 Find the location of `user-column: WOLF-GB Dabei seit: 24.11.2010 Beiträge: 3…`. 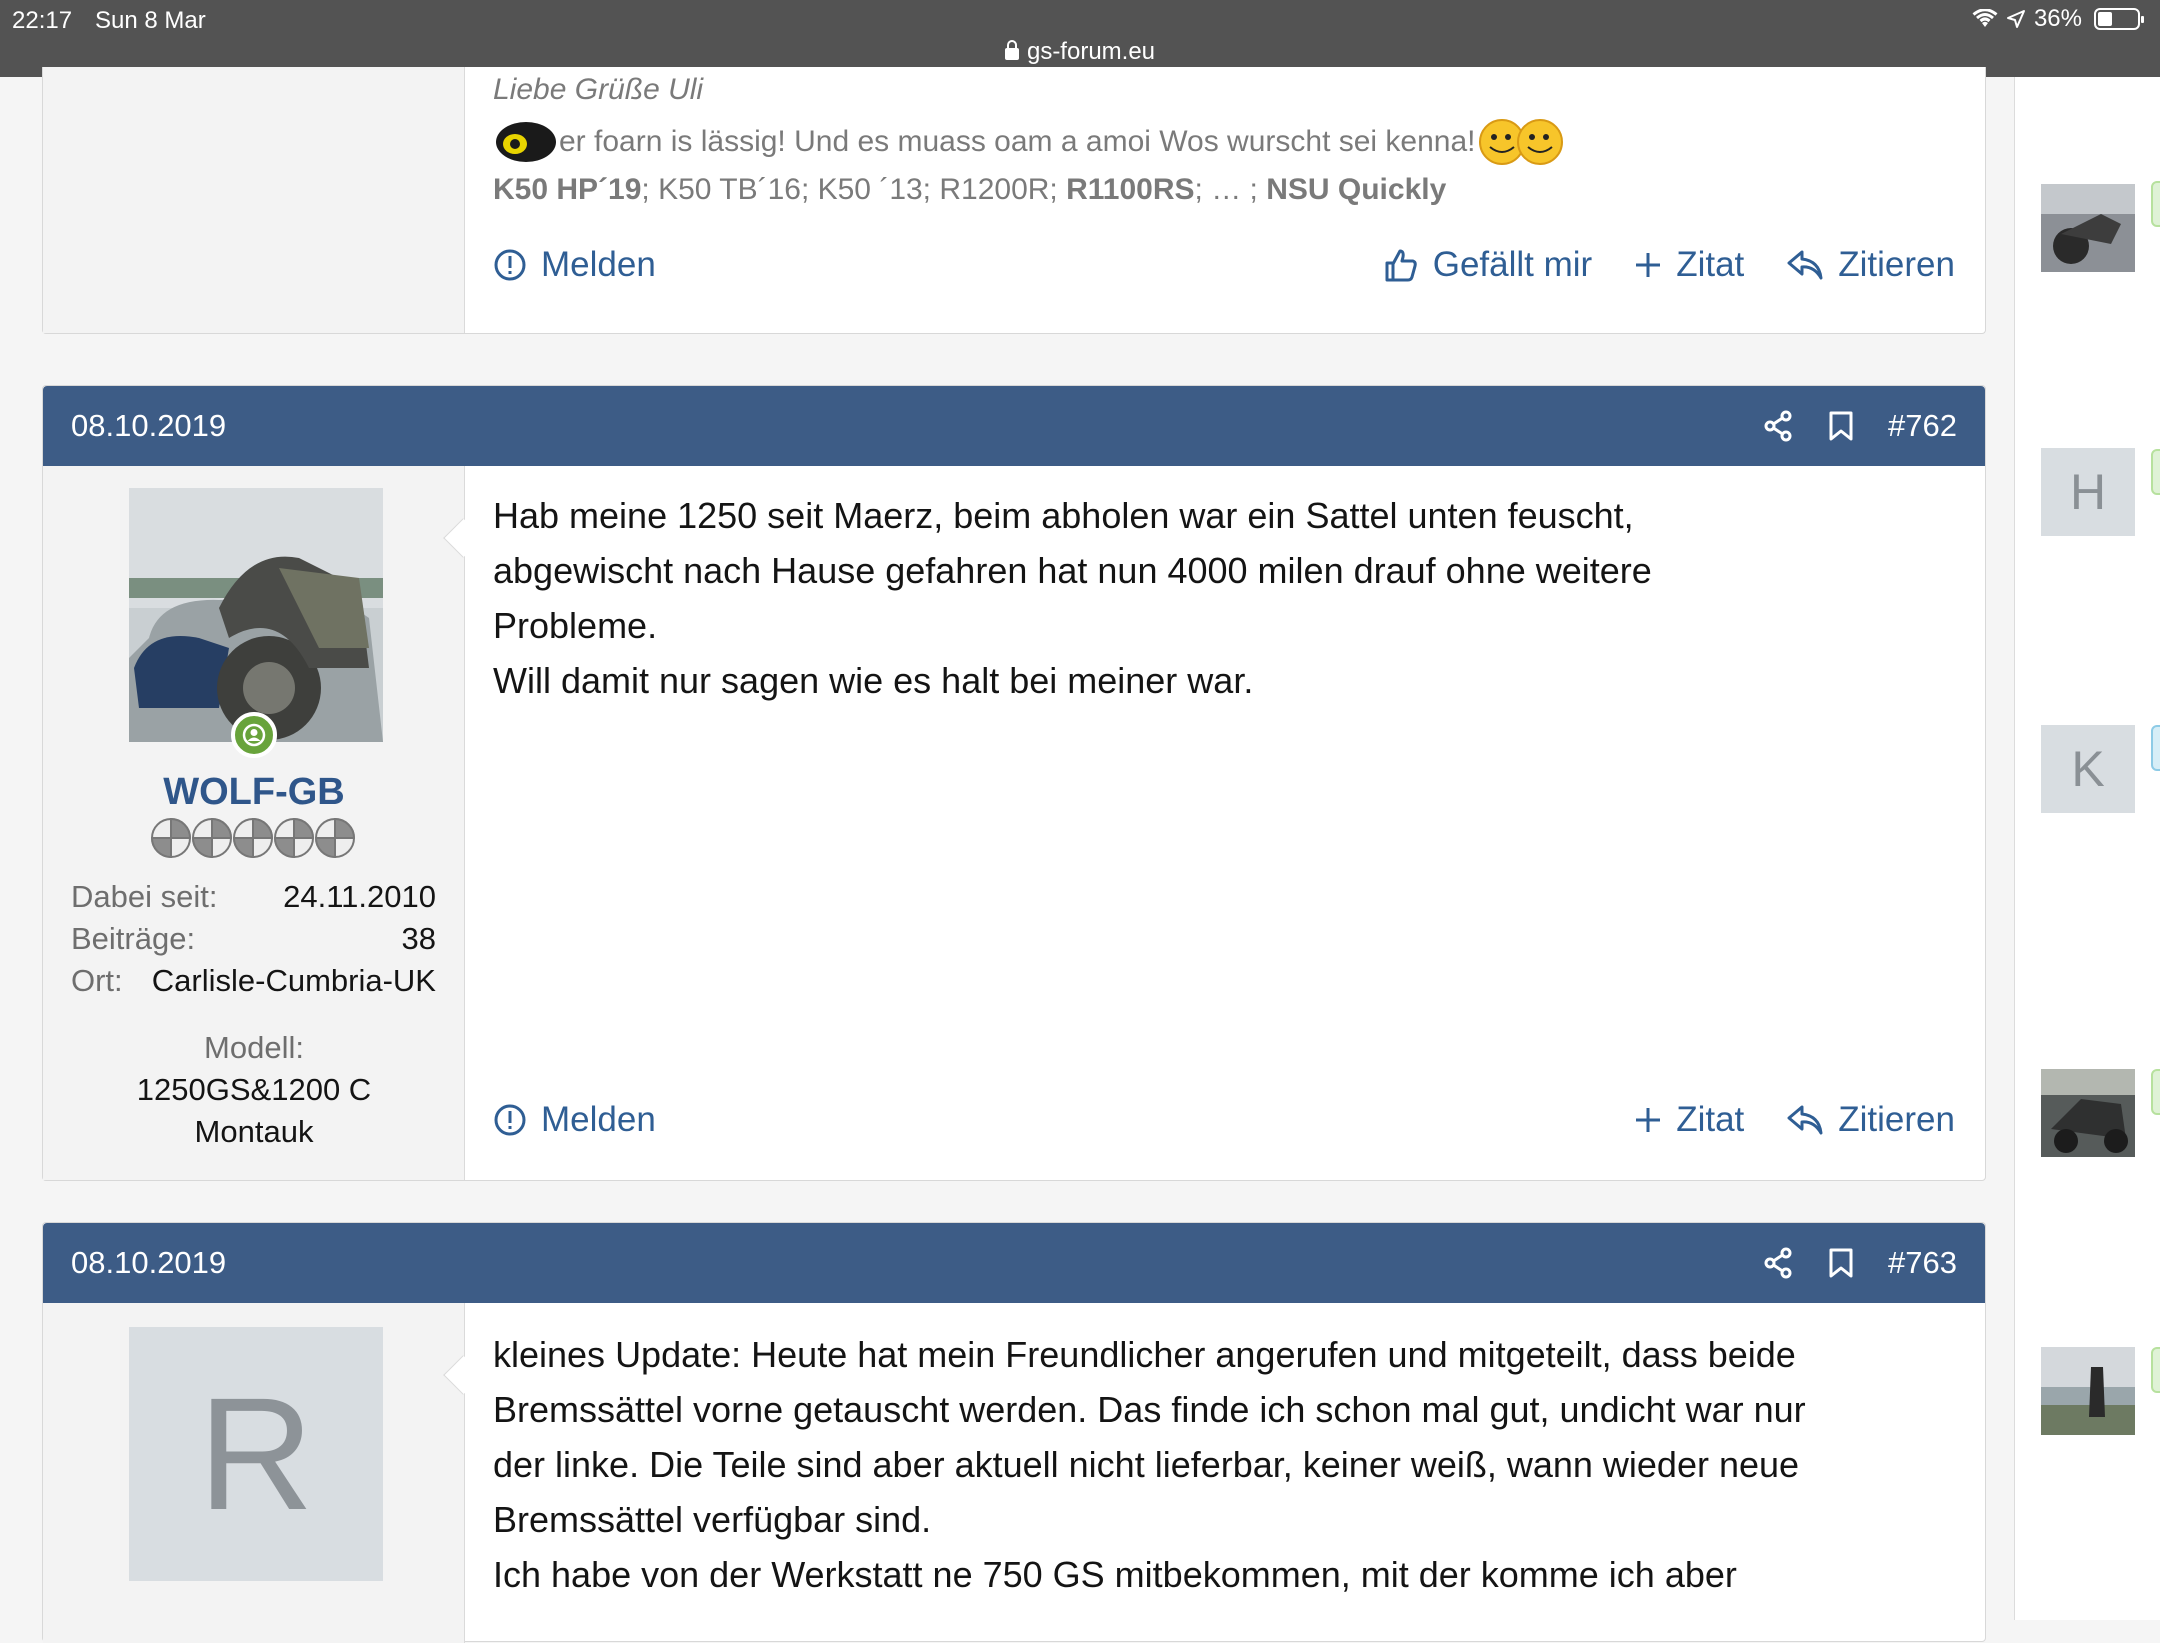

user-column: WOLF-GB Dabei seit: 24.11.2010 Beiträge: 3… is located at coordinates (254, 823).